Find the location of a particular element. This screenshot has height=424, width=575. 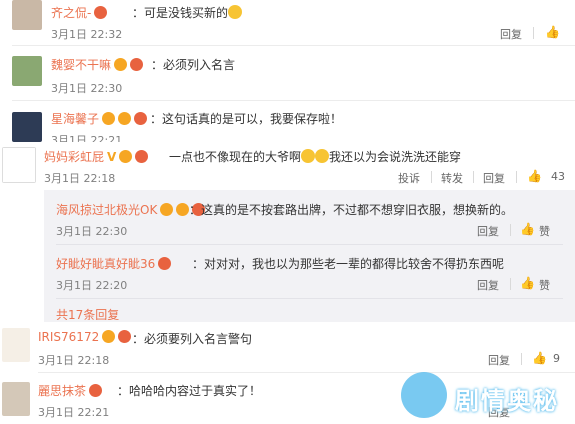

watermark-logo-icon is located at coordinates (424, 395).